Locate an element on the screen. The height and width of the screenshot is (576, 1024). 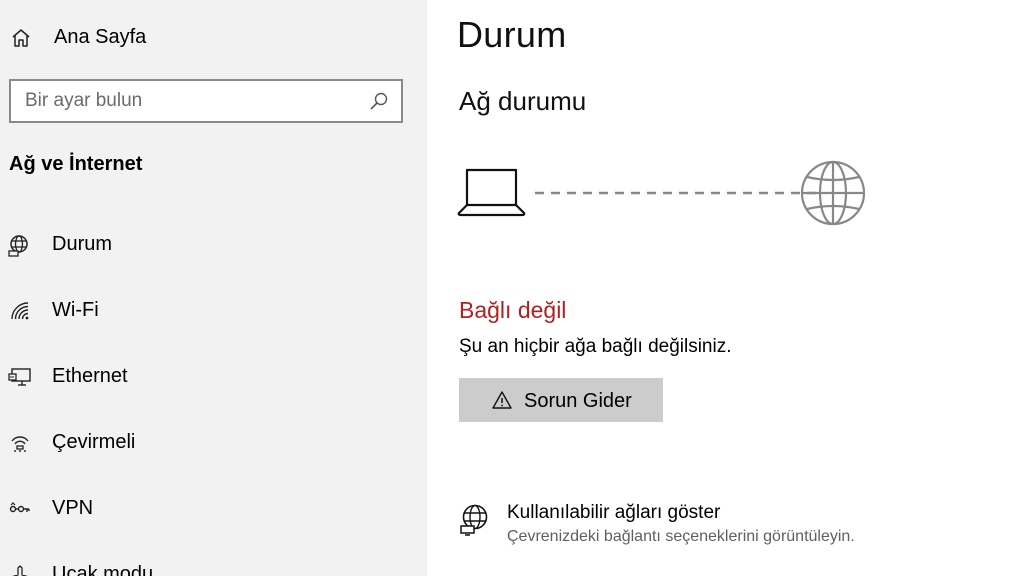
wifi-icon is located at coordinates (20, 311).